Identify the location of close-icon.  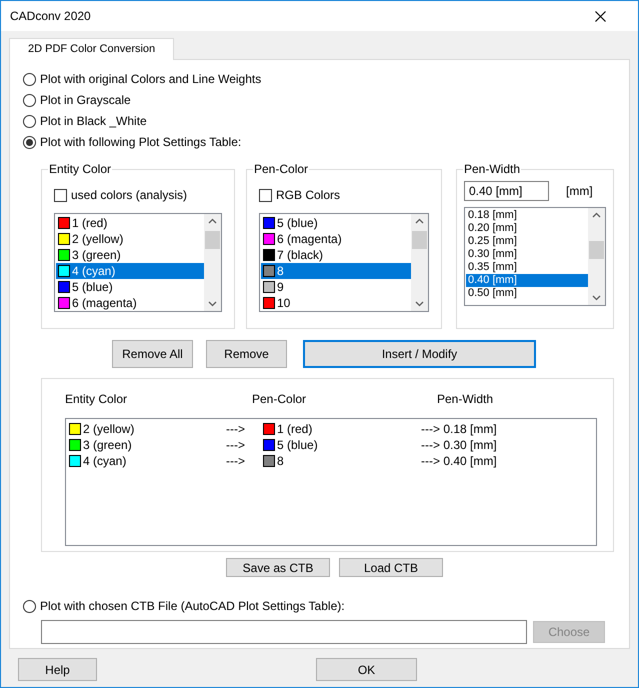
(600, 16).